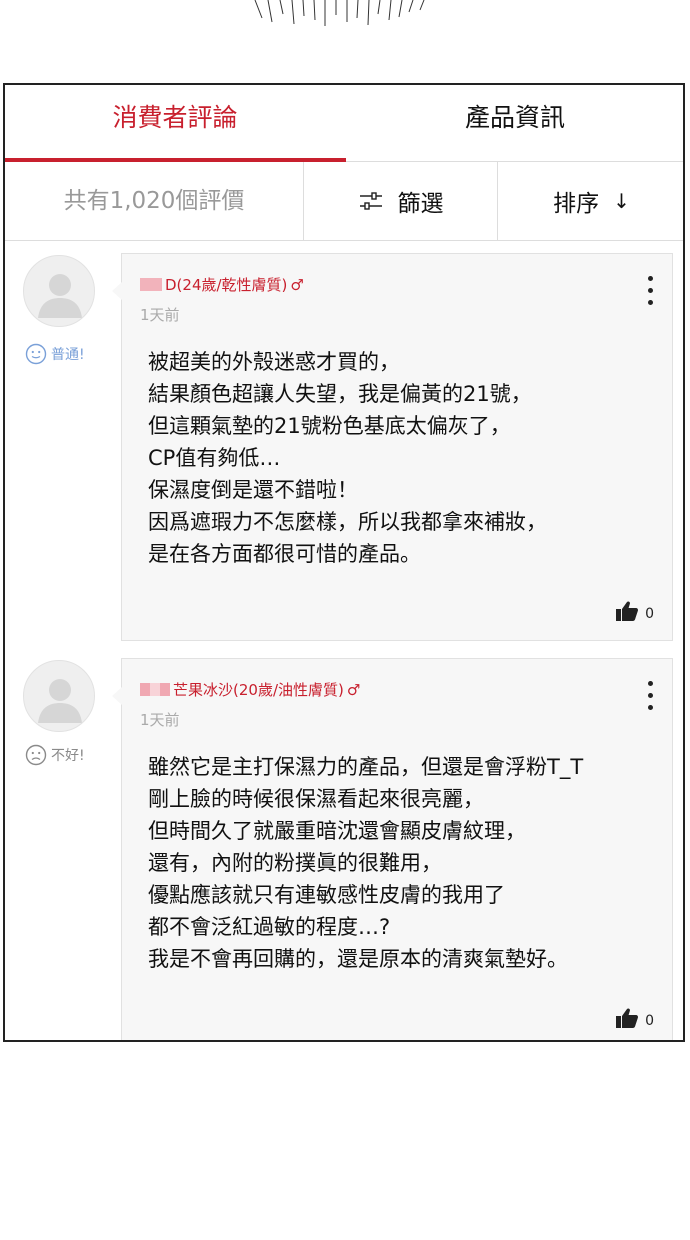 This screenshot has width=690, height=1240. Describe the element at coordinates (68, 355) in the screenshot. I see `rating-label: 普通!` at that location.